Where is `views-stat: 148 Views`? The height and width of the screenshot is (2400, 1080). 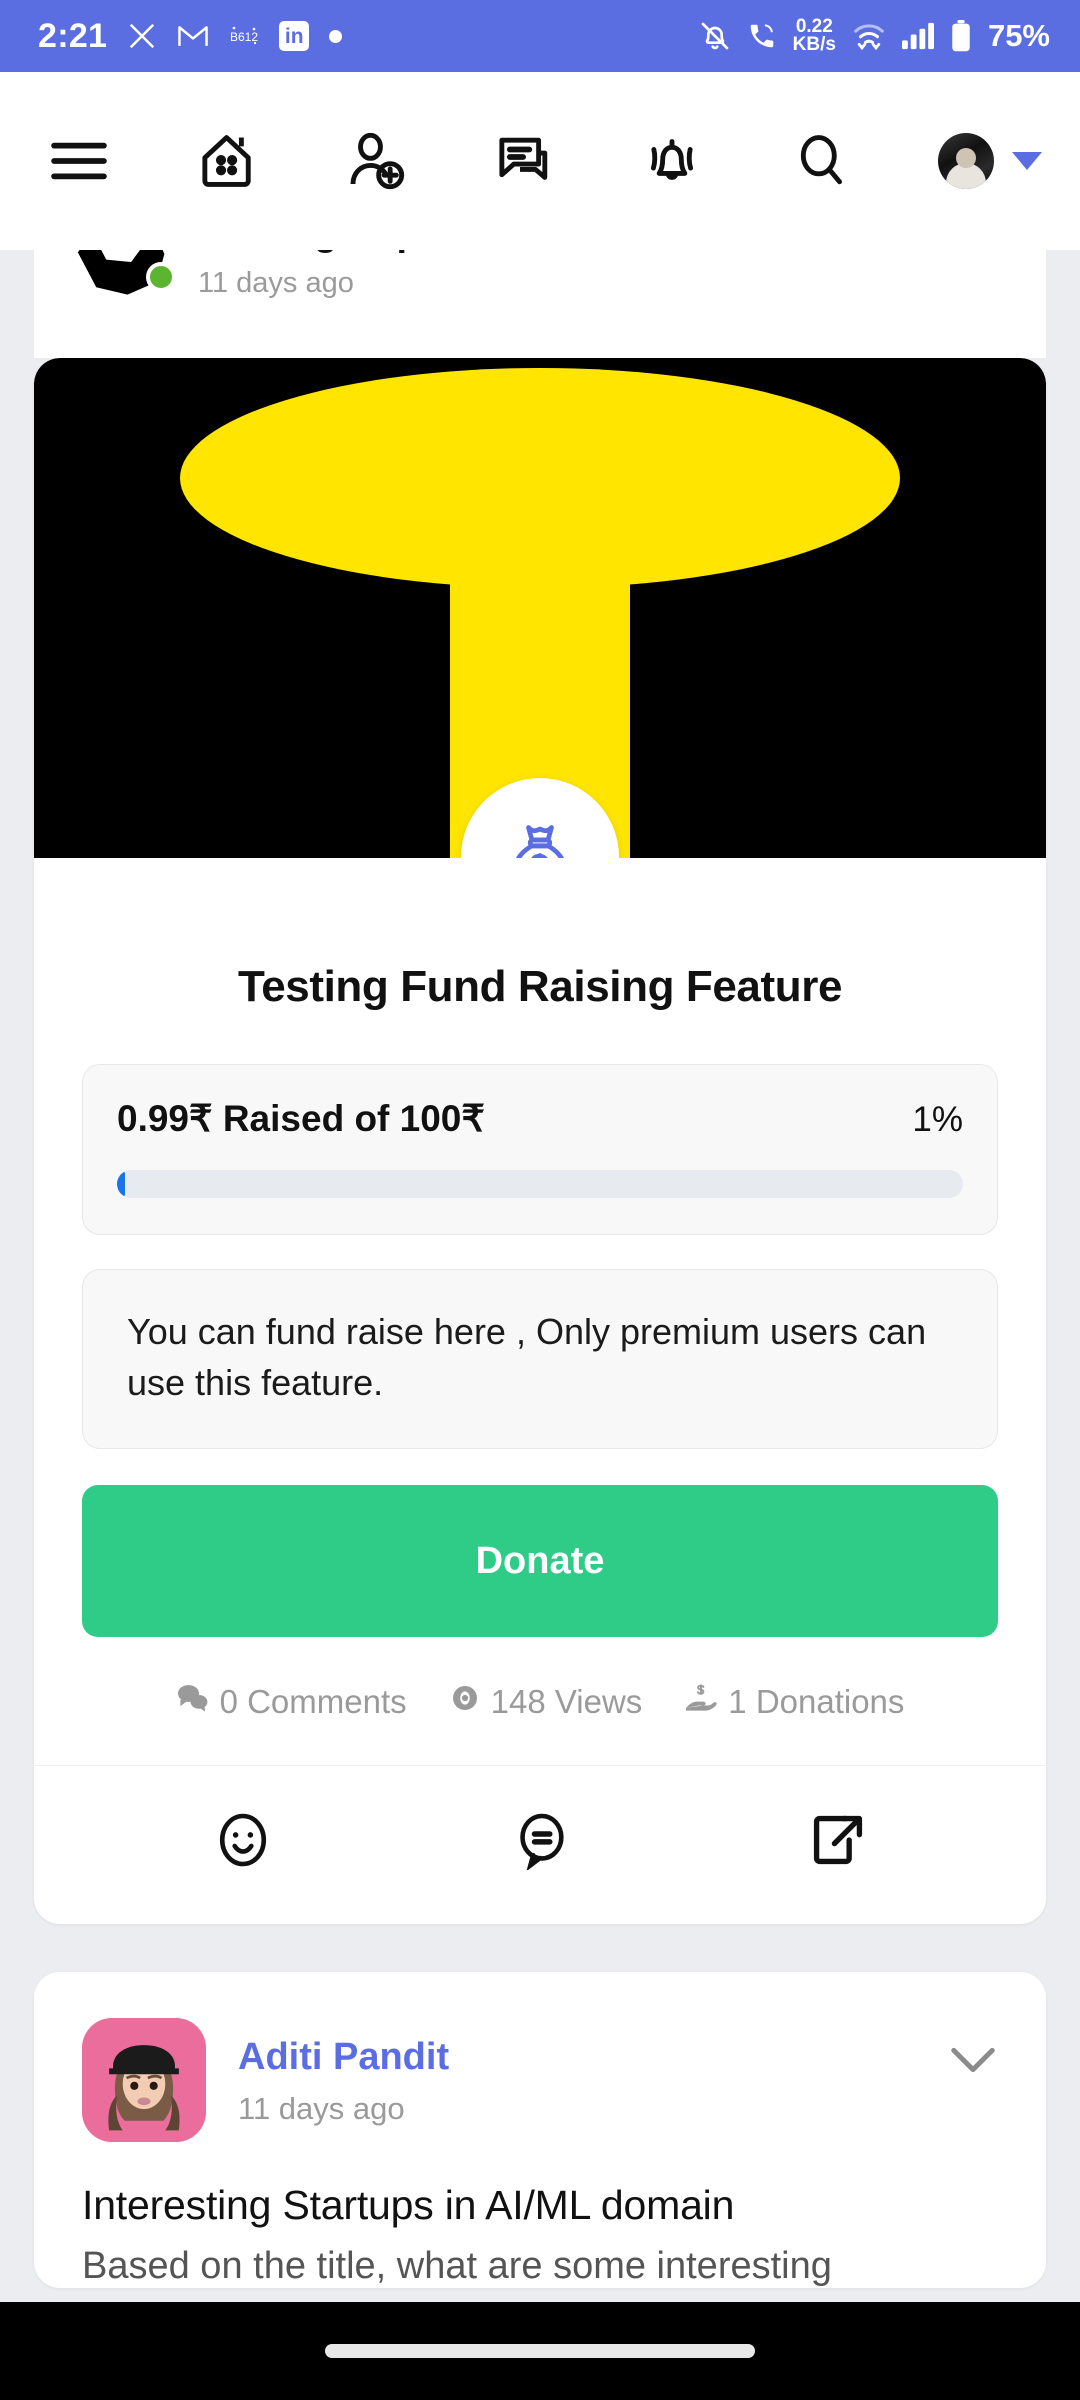
views-stat: 148 Views is located at coordinates (546, 1702).